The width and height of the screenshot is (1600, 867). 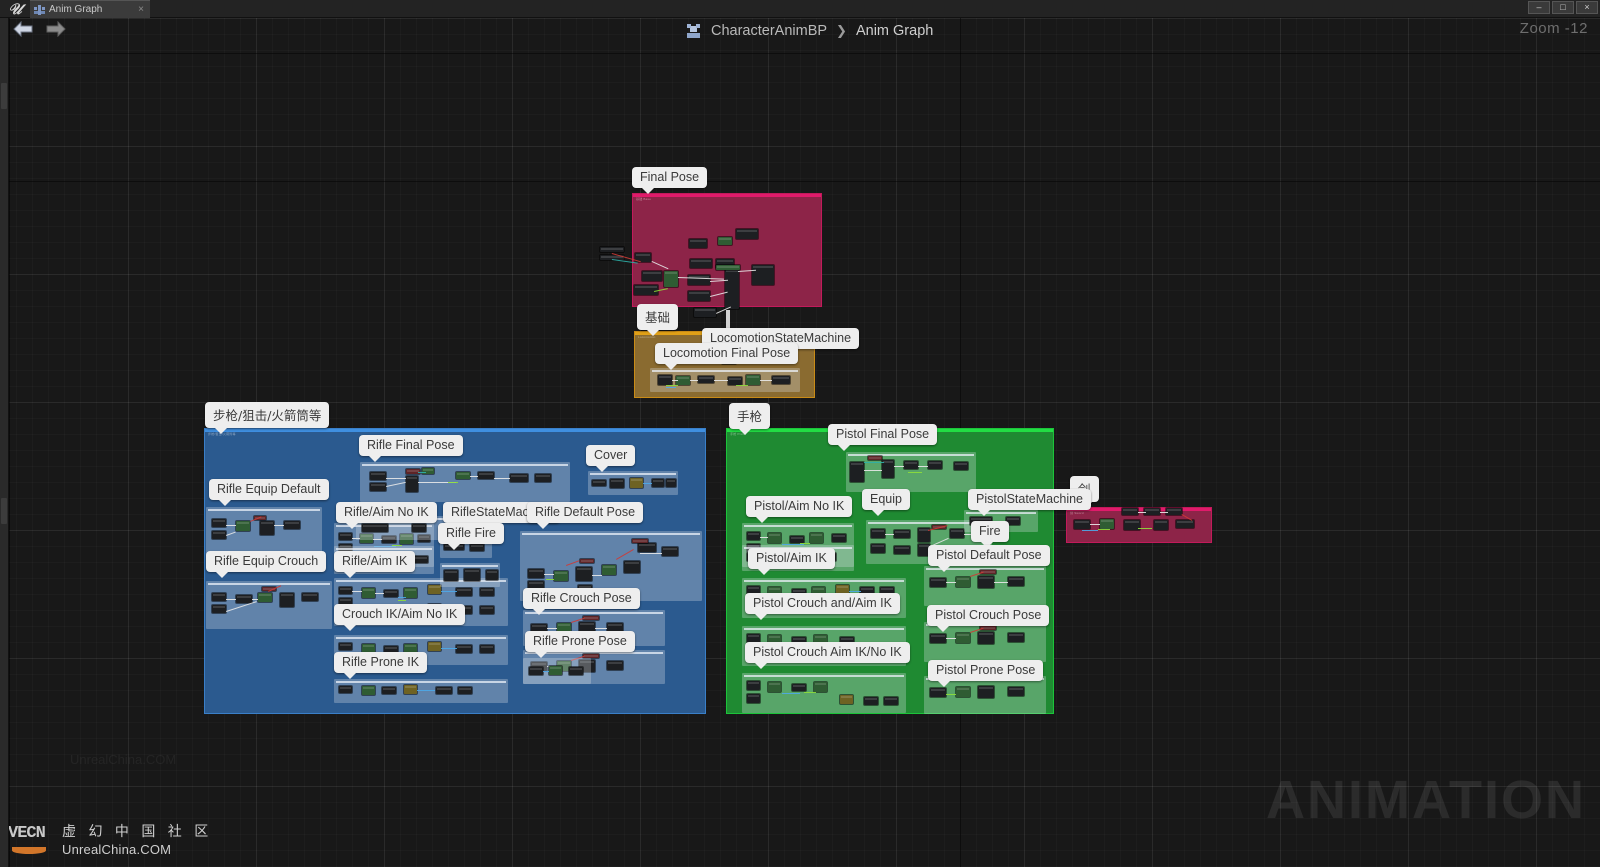 What do you see at coordinates (557, 671) in the screenshot?
I see `node-cluster-rifle-prone-small` at bounding box center [557, 671].